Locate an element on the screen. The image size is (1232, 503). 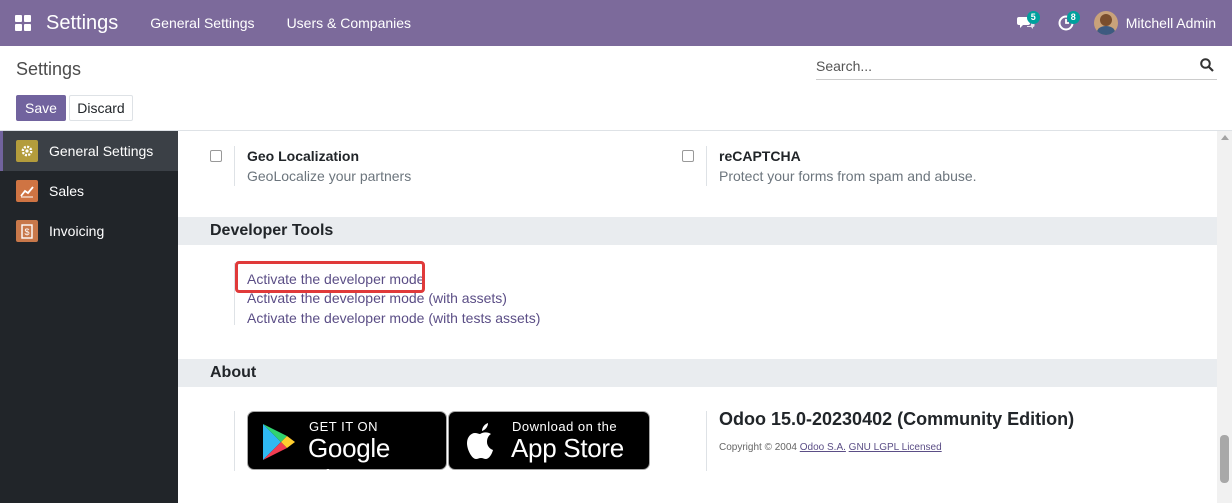
odoo-sa-link: Odoo S.A. is located at coordinates (823, 447).